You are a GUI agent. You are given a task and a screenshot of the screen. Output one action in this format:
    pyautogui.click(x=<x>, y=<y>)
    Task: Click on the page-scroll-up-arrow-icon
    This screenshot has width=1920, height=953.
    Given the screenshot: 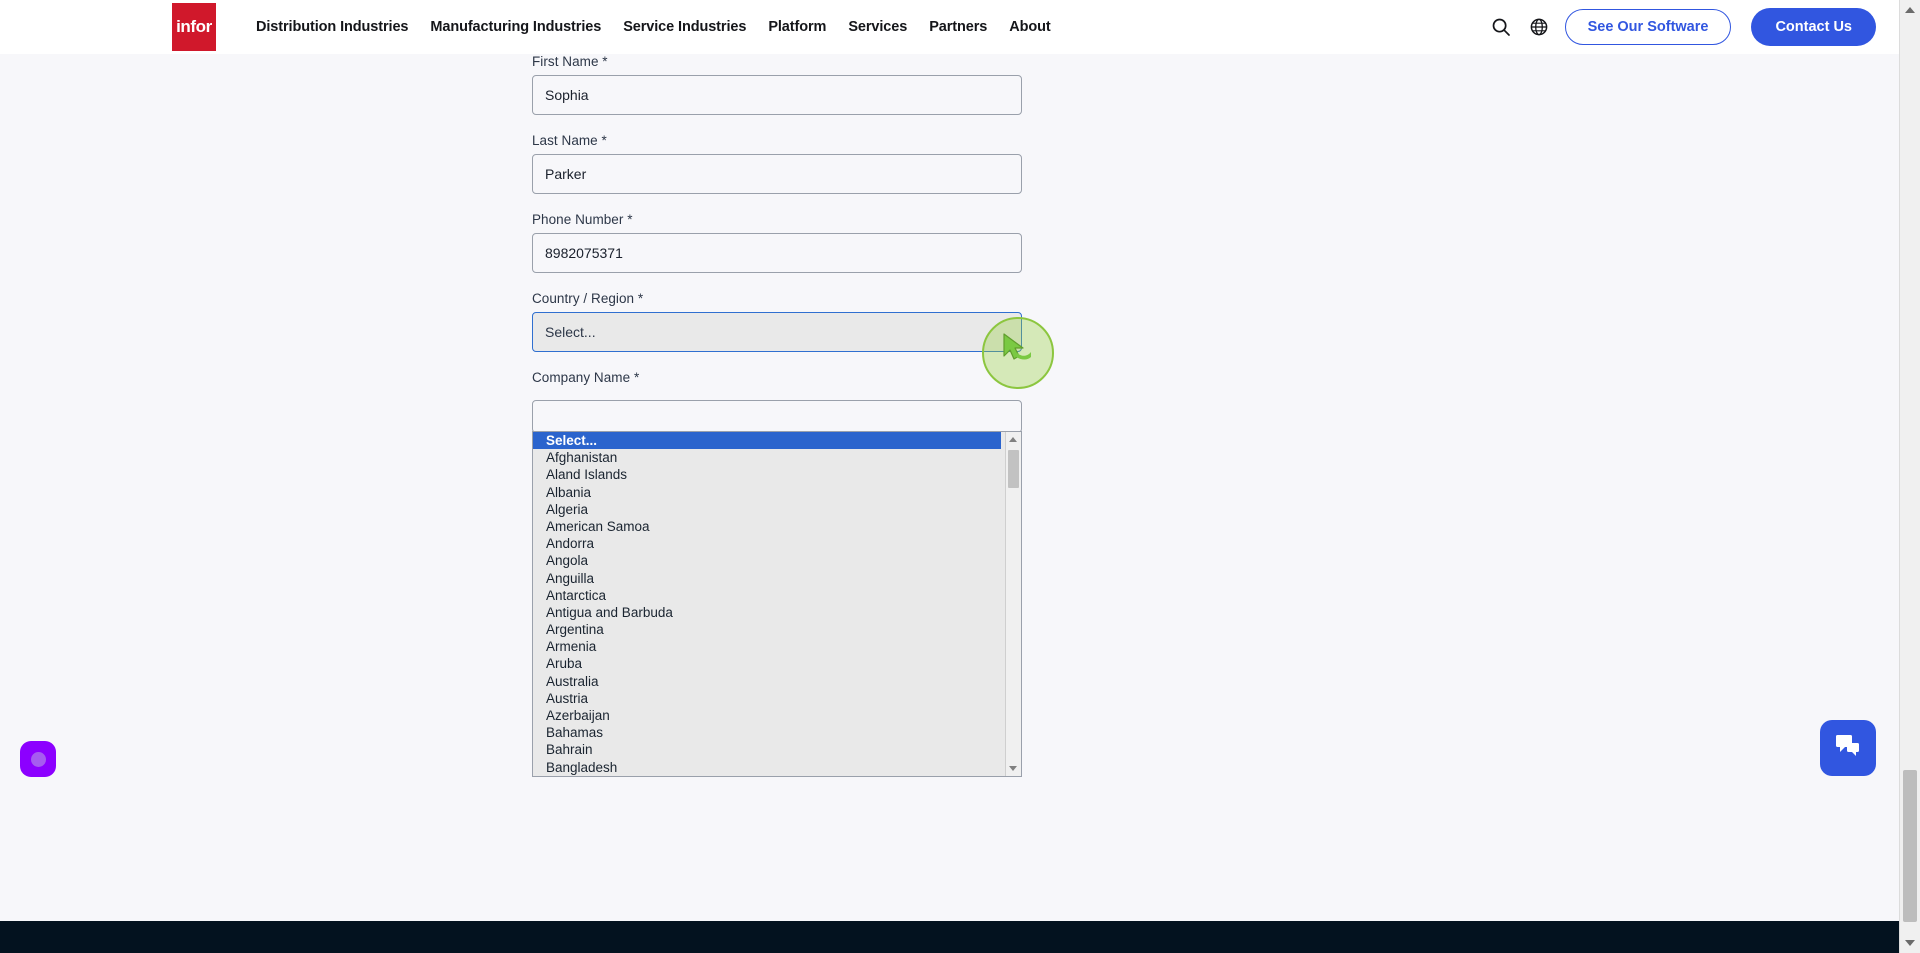 What is the action you would take?
    pyautogui.click(x=1910, y=10)
    